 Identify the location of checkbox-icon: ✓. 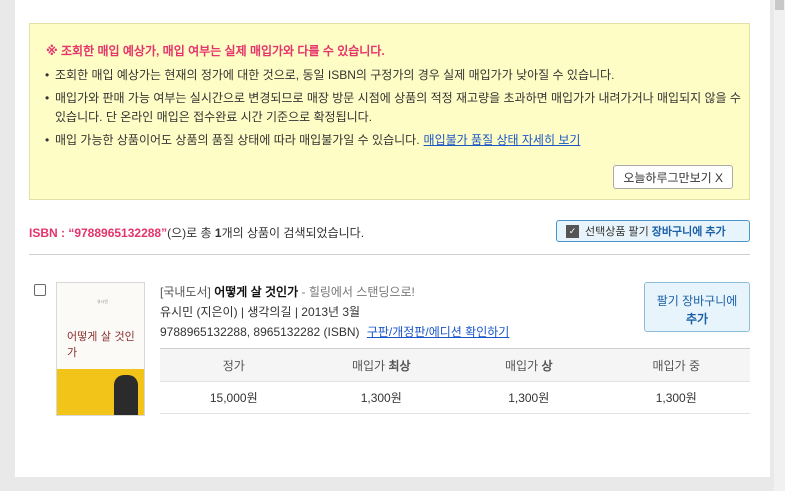
(572, 231).